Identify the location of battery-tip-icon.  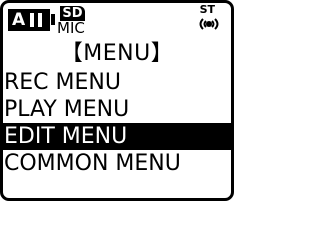
(53, 19).